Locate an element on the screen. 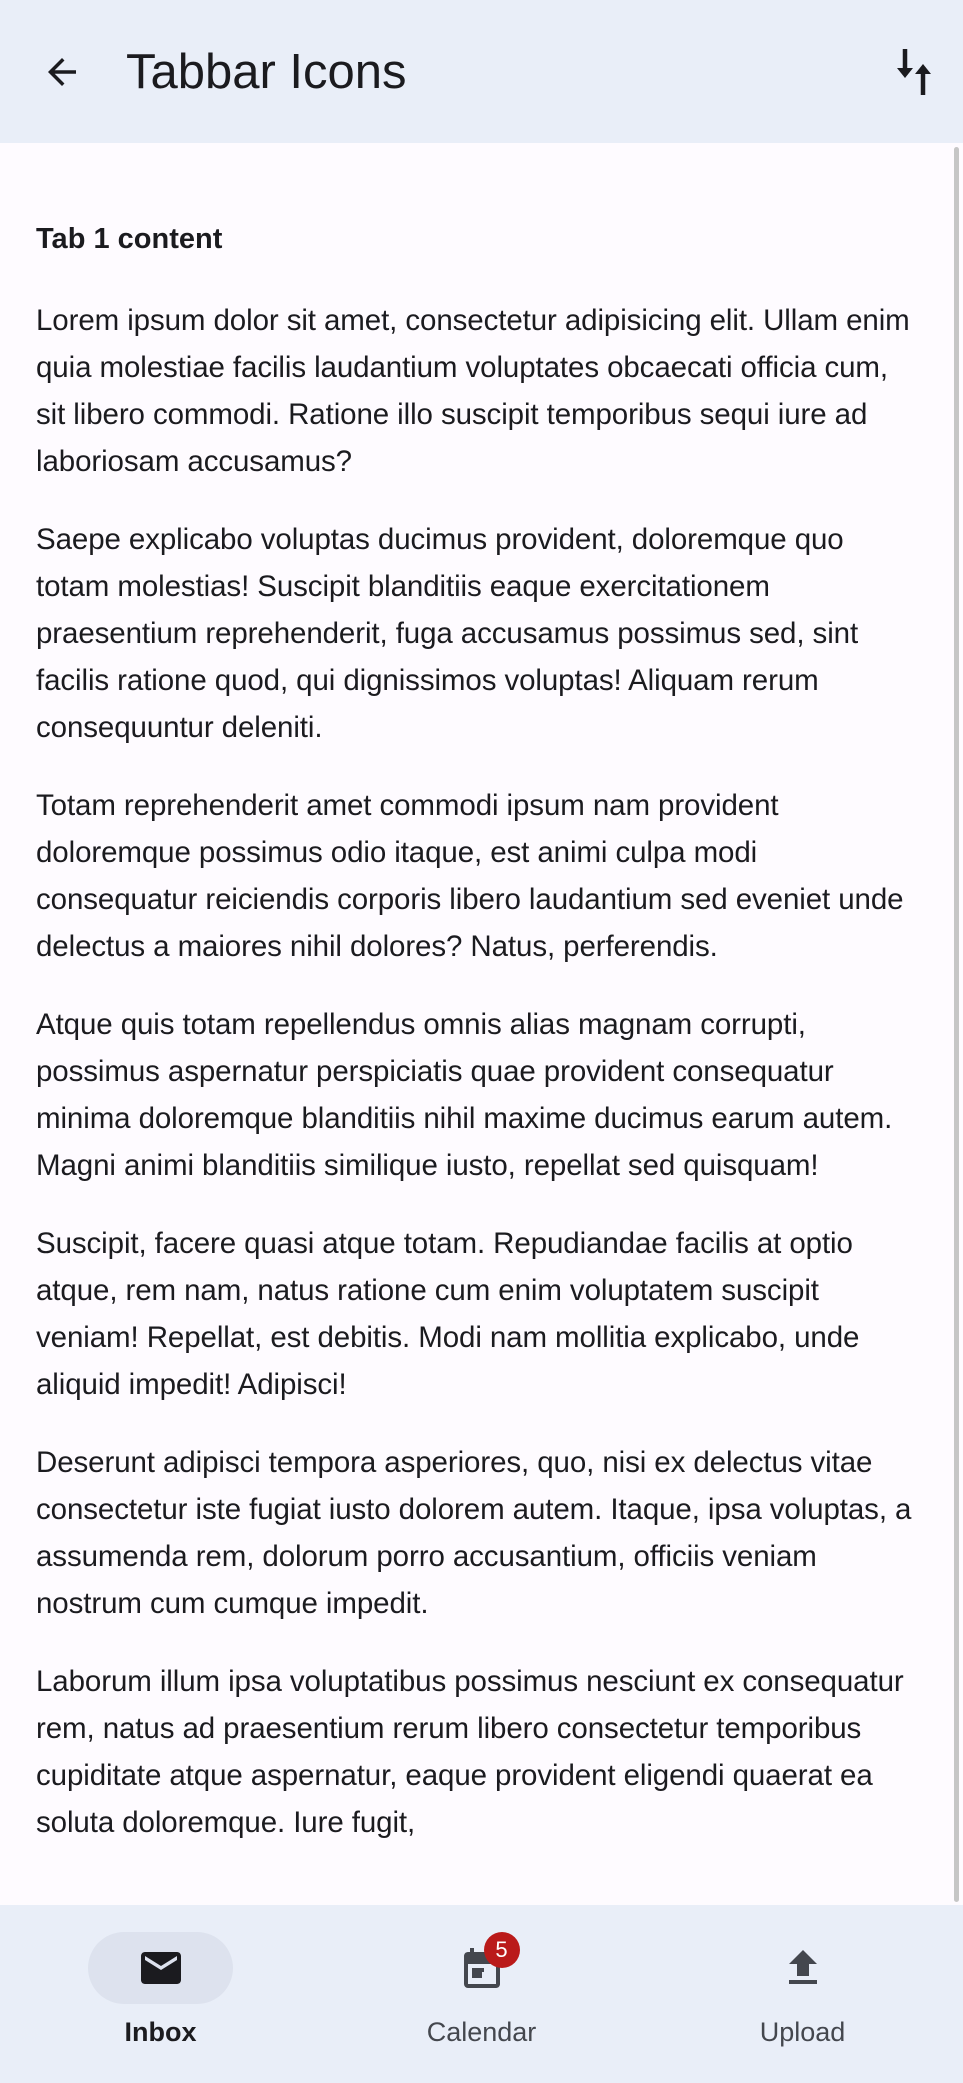 Image resolution: width=963 pixels, height=2083 pixels. nav-item-inbox: Inbox is located at coordinates (160, 1994).